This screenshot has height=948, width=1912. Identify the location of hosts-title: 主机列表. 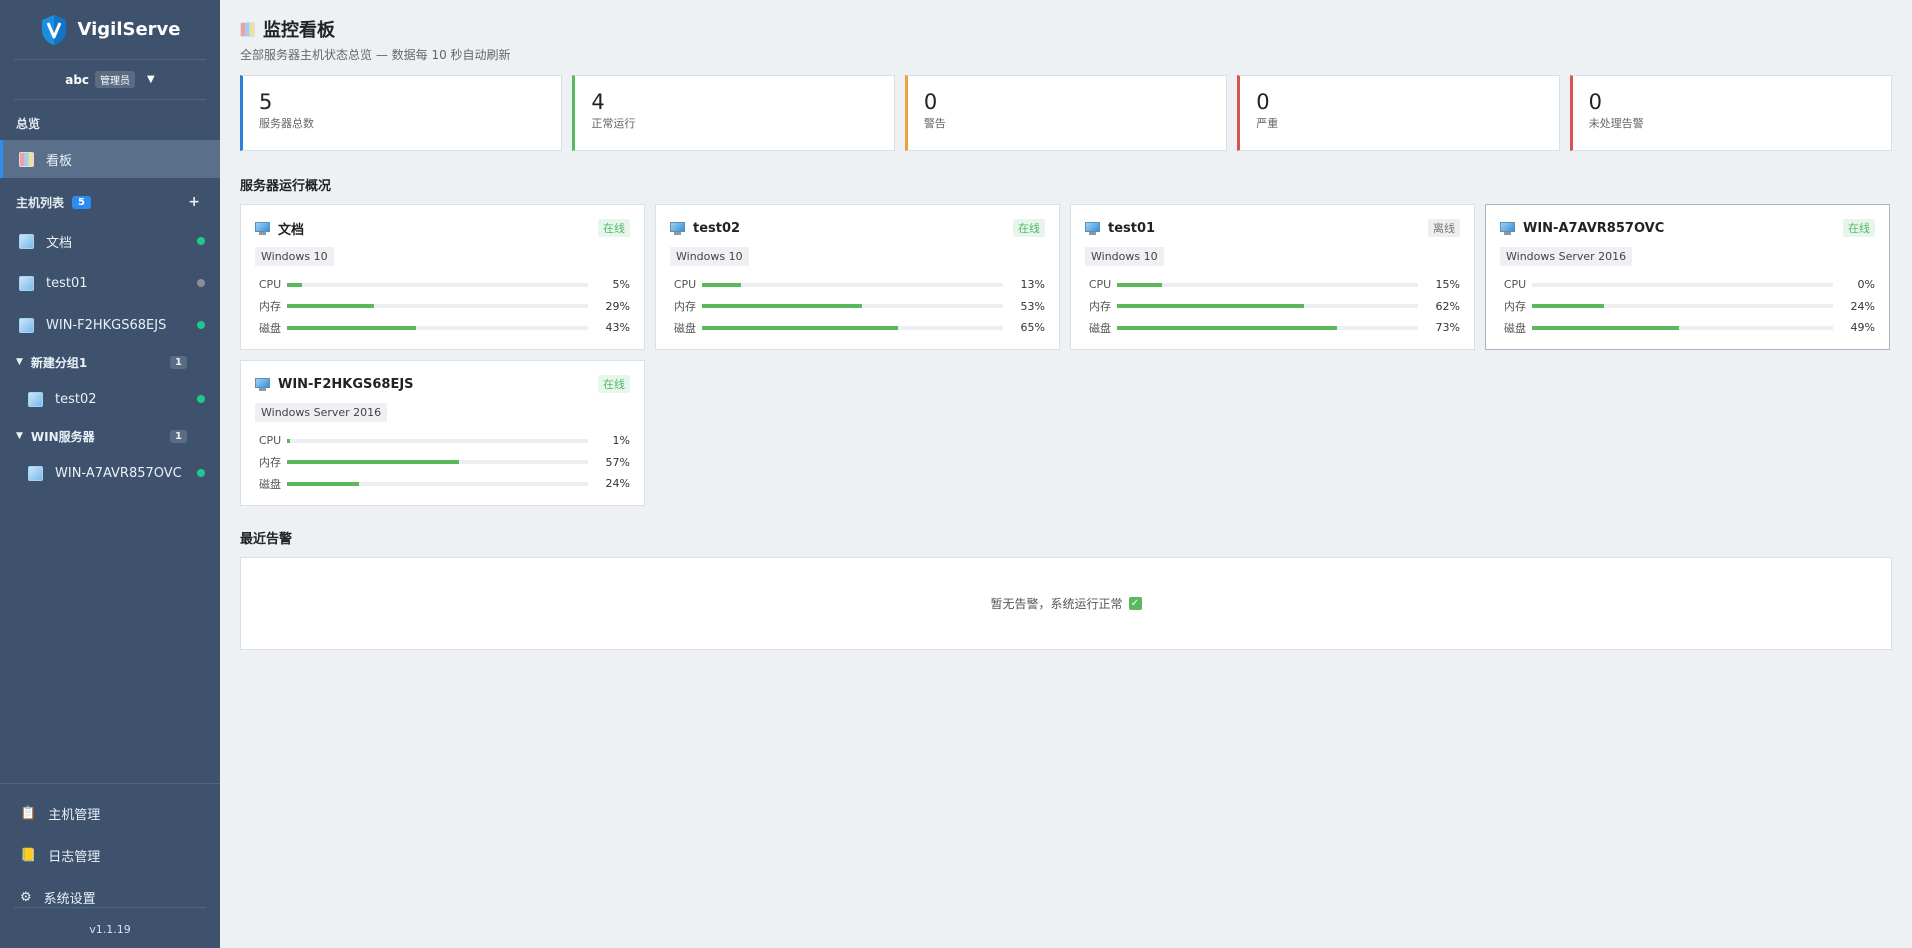
(40, 202).